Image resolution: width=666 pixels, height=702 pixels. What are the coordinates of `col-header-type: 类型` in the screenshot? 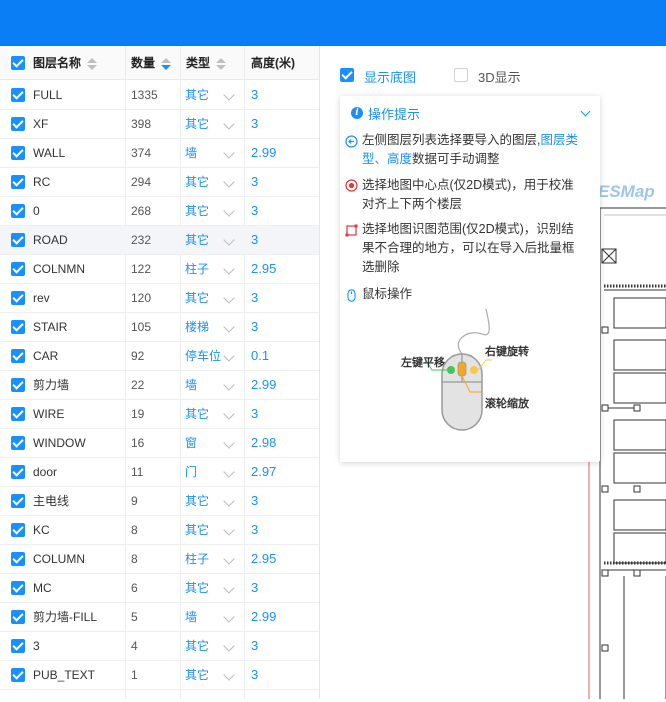 It's located at (206, 63).